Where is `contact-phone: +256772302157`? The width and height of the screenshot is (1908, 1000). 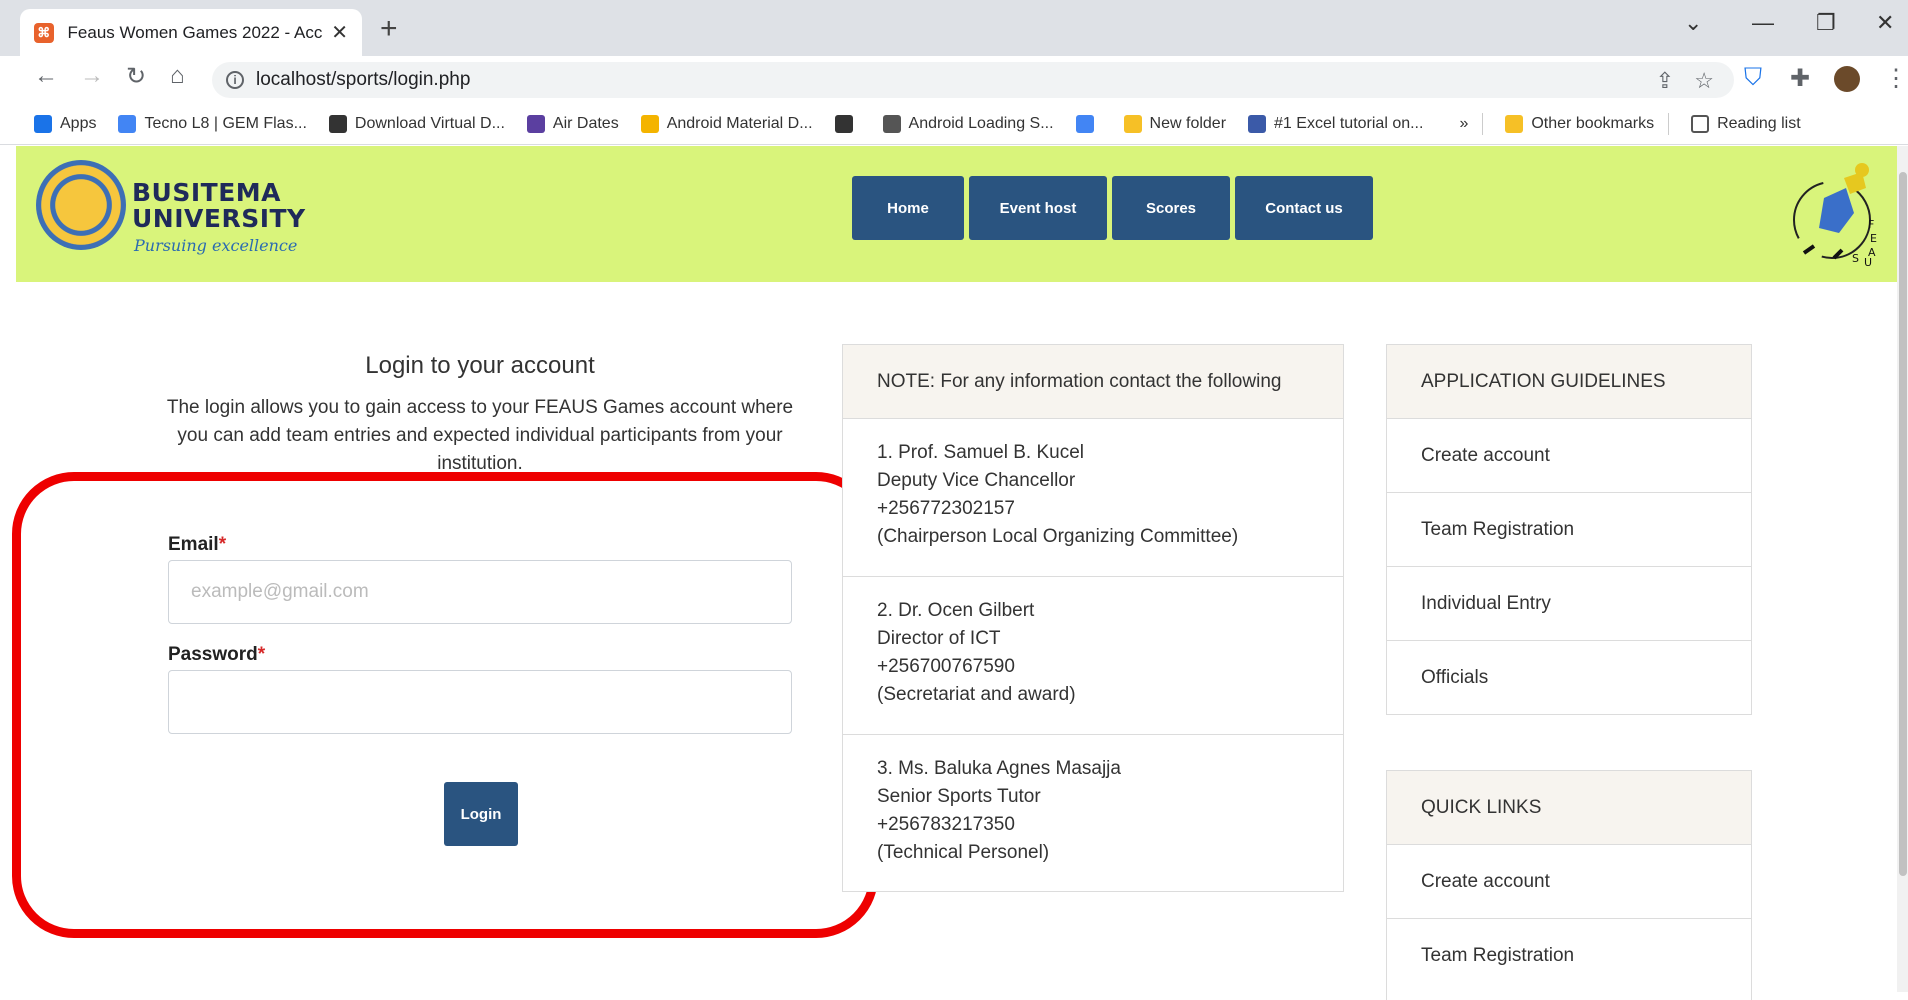
contact-phone: +256772302157 is located at coordinates (946, 508).